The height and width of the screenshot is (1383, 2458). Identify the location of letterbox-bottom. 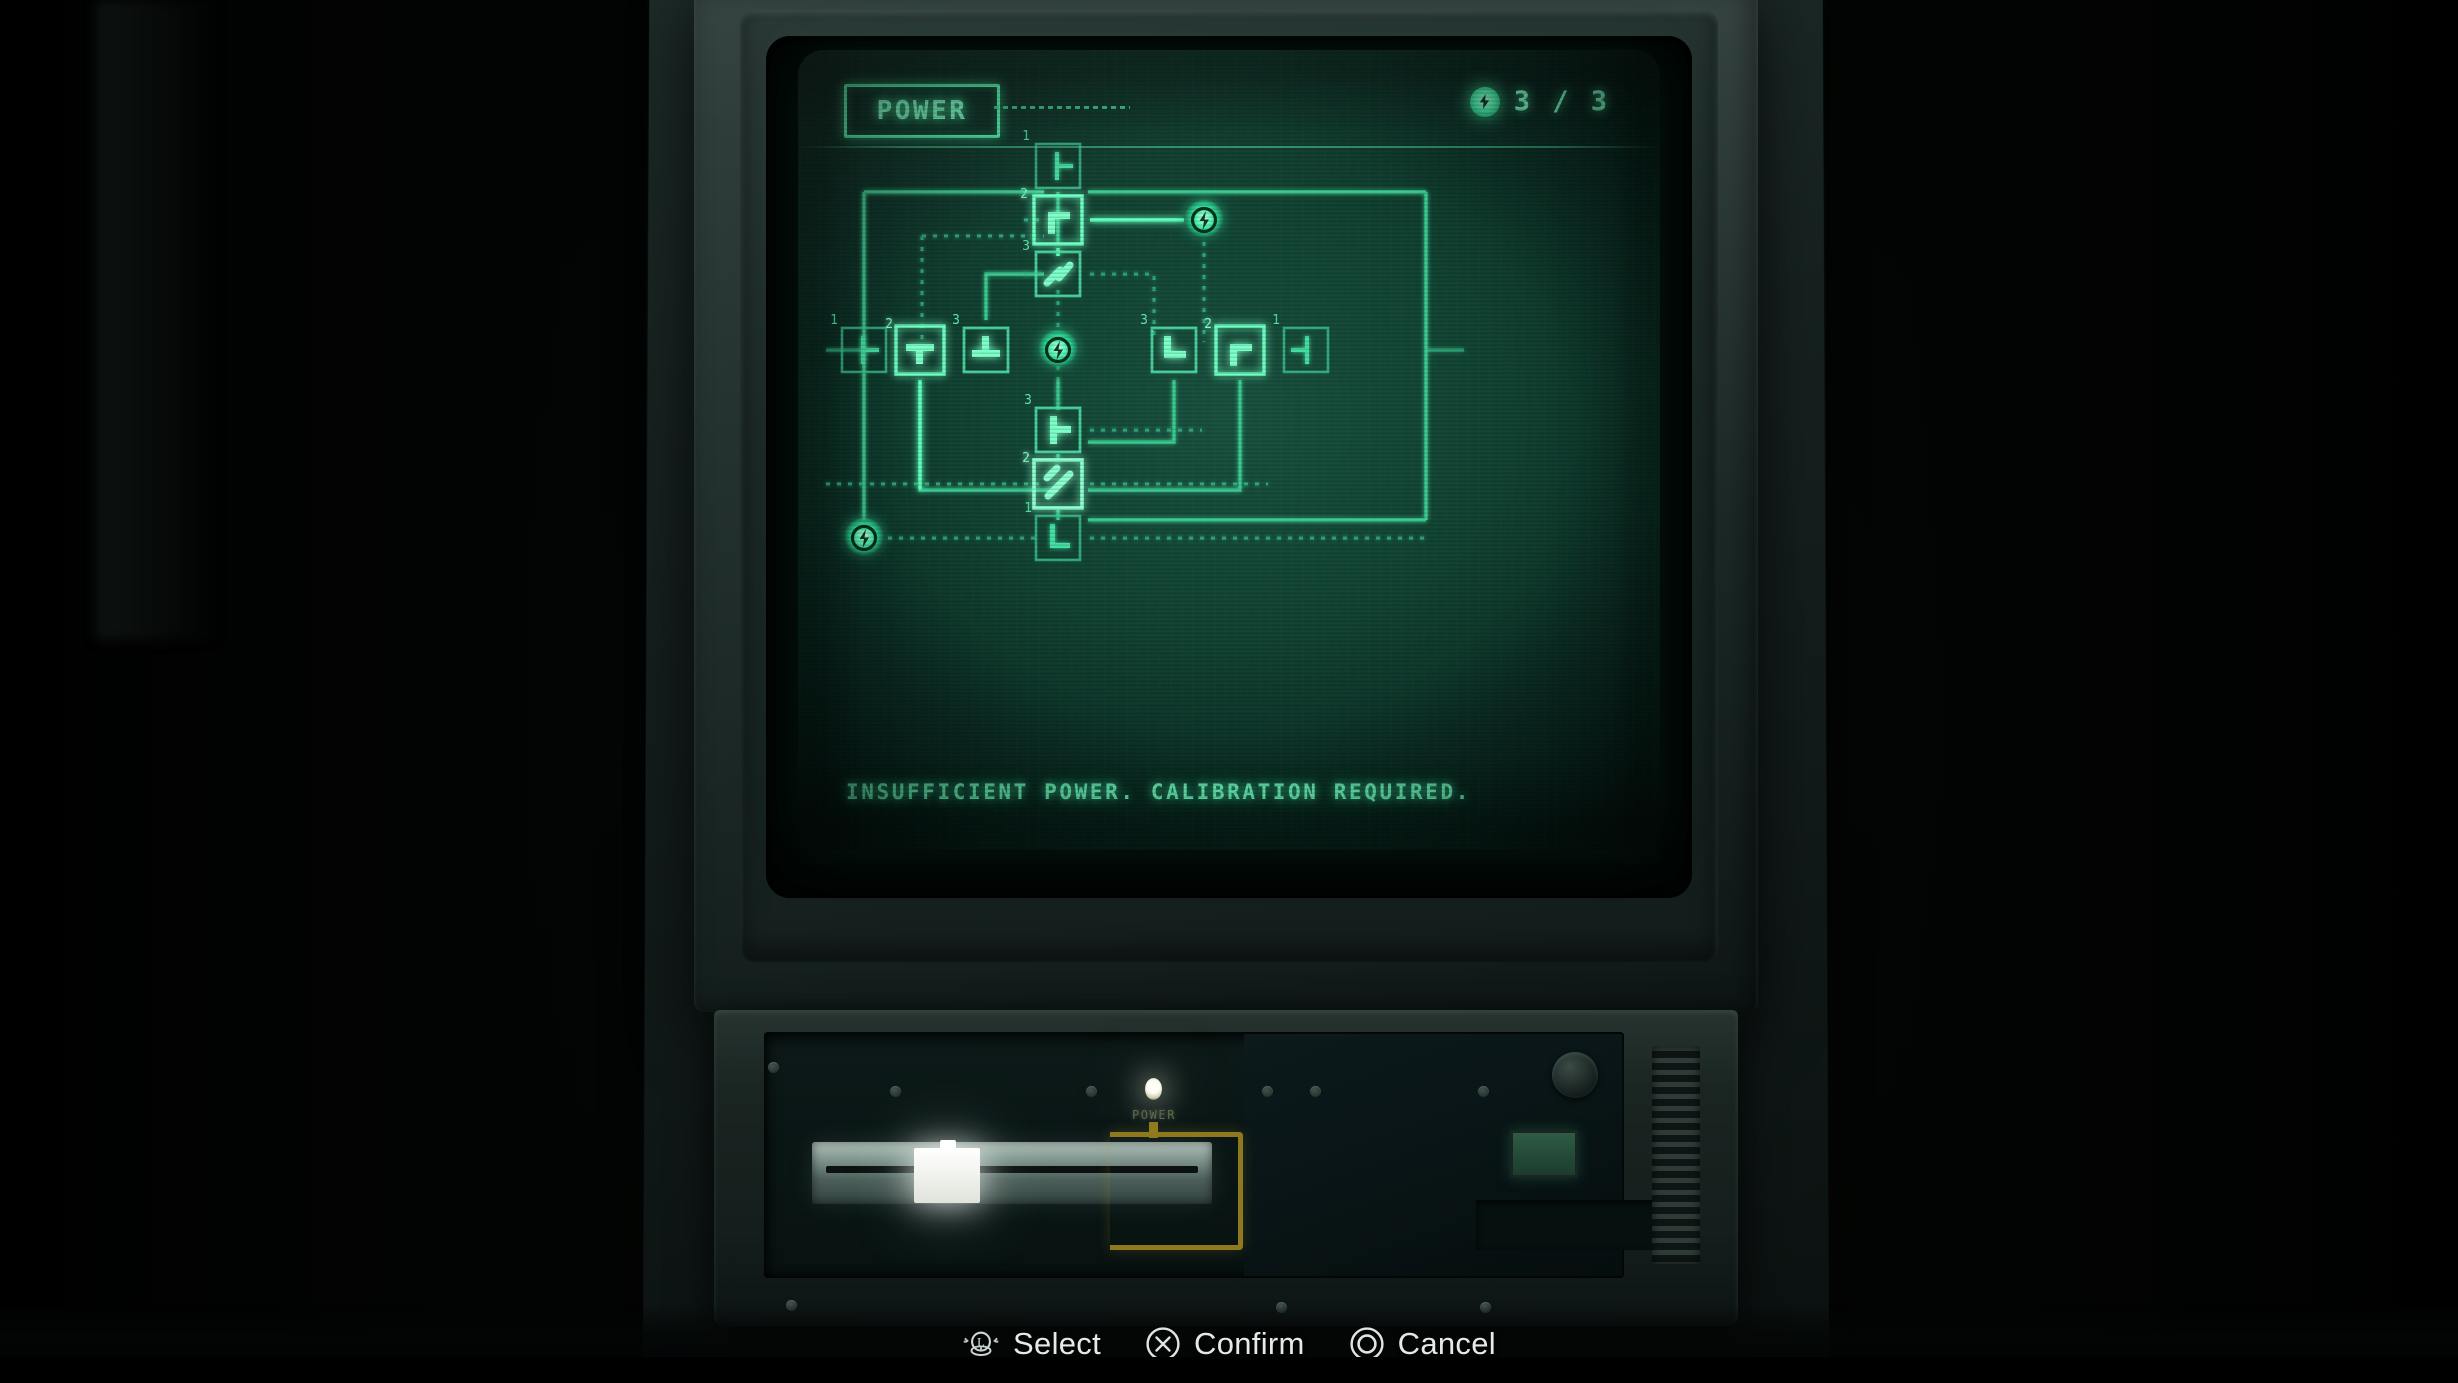
(1229, 1370).